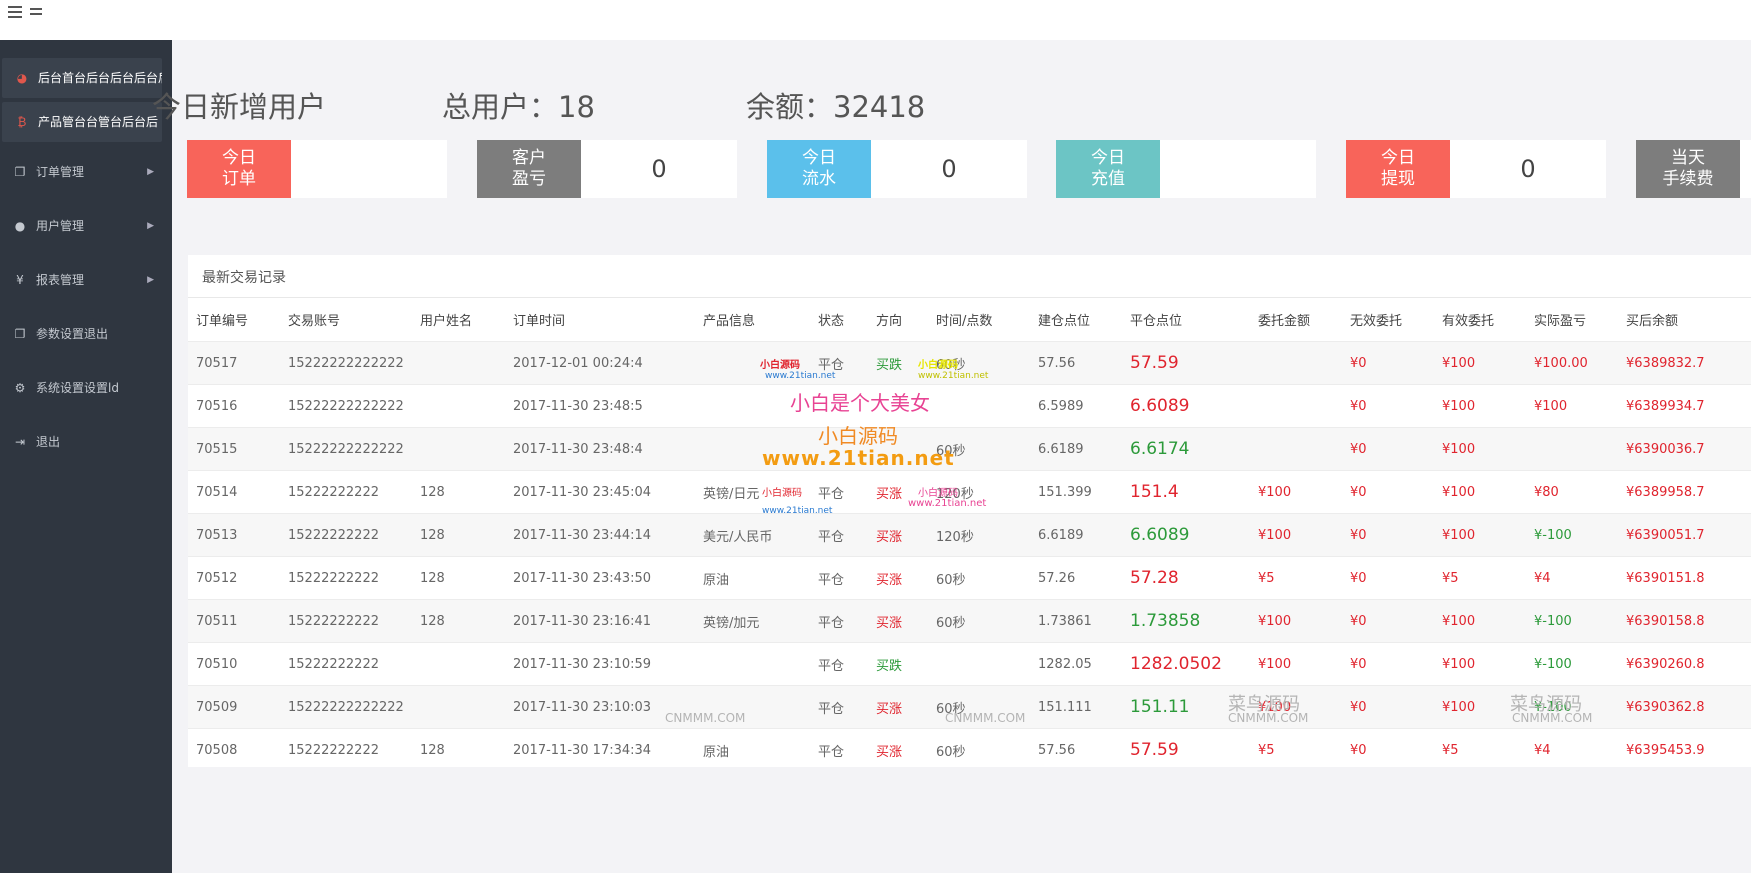 The height and width of the screenshot is (873, 1751). I want to click on cell-close: 151.11, so click(1186, 707).